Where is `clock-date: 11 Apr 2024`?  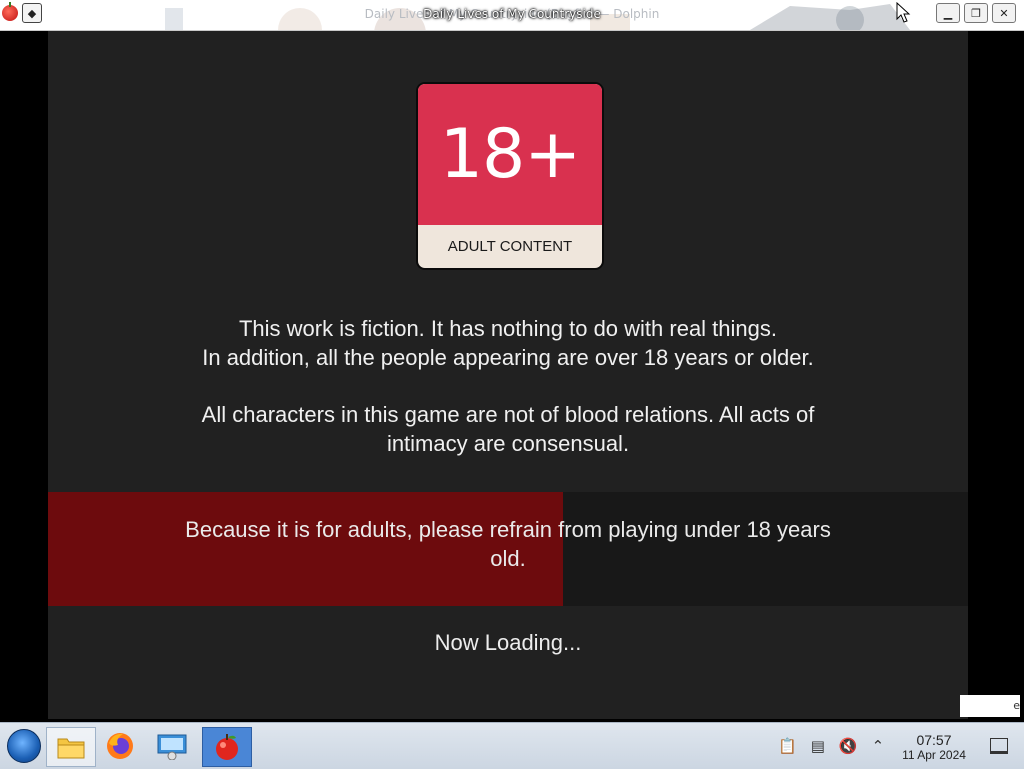 clock-date: 11 Apr 2024 is located at coordinates (934, 755).